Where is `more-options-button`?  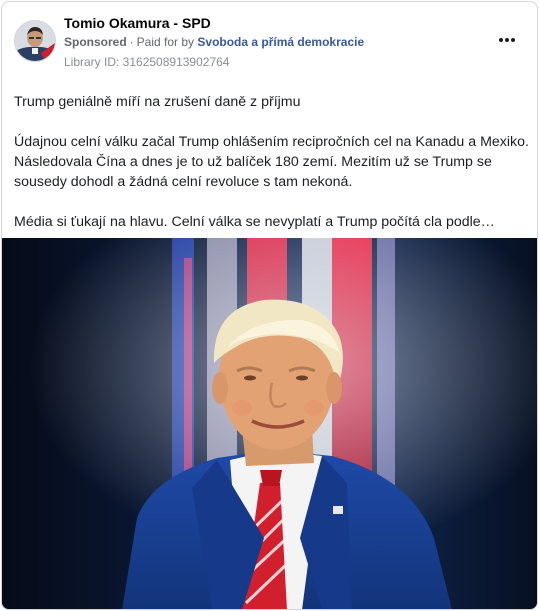 more-options-button is located at coordinates (507, 40).